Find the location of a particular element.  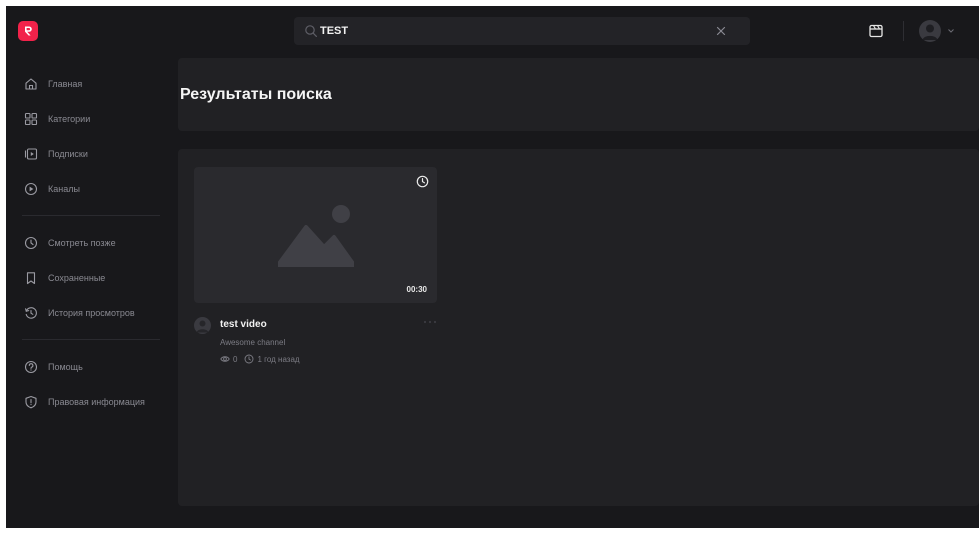

sidebar-item-subscriptions: Подписки is located at coordinates (56, 154).